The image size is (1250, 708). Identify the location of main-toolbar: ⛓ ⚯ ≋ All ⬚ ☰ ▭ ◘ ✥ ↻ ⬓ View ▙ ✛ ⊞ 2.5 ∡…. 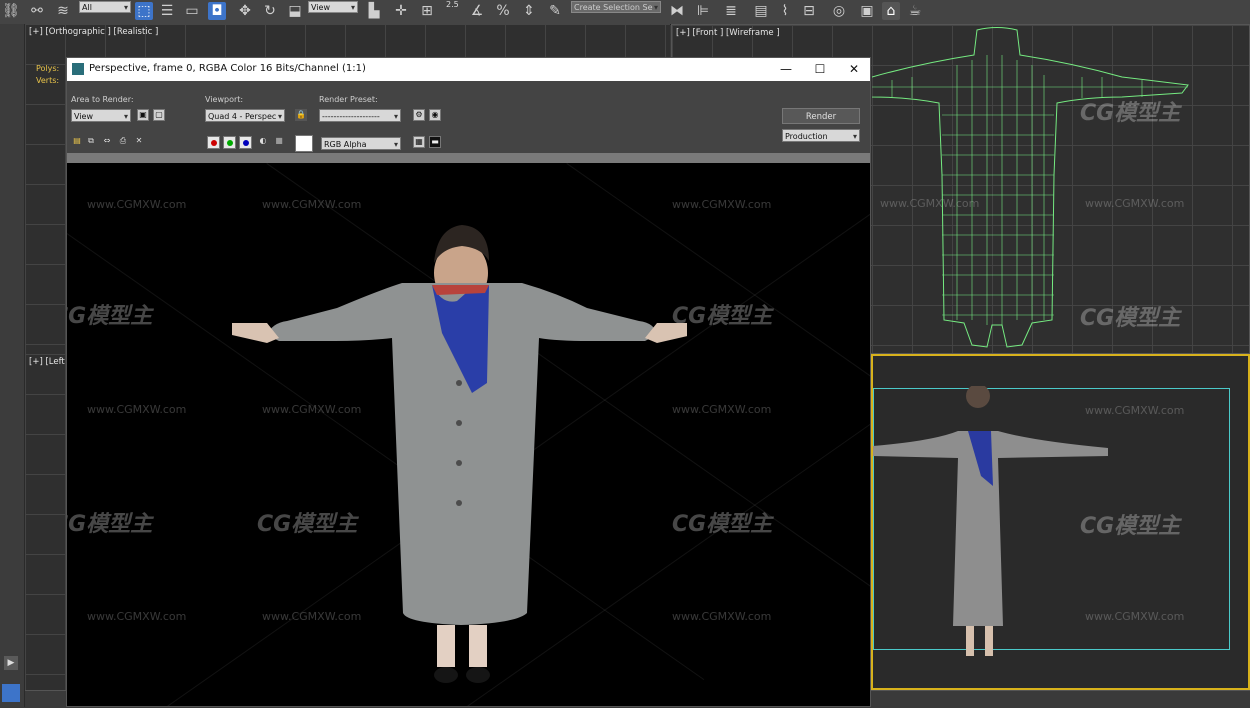
(625, 12).